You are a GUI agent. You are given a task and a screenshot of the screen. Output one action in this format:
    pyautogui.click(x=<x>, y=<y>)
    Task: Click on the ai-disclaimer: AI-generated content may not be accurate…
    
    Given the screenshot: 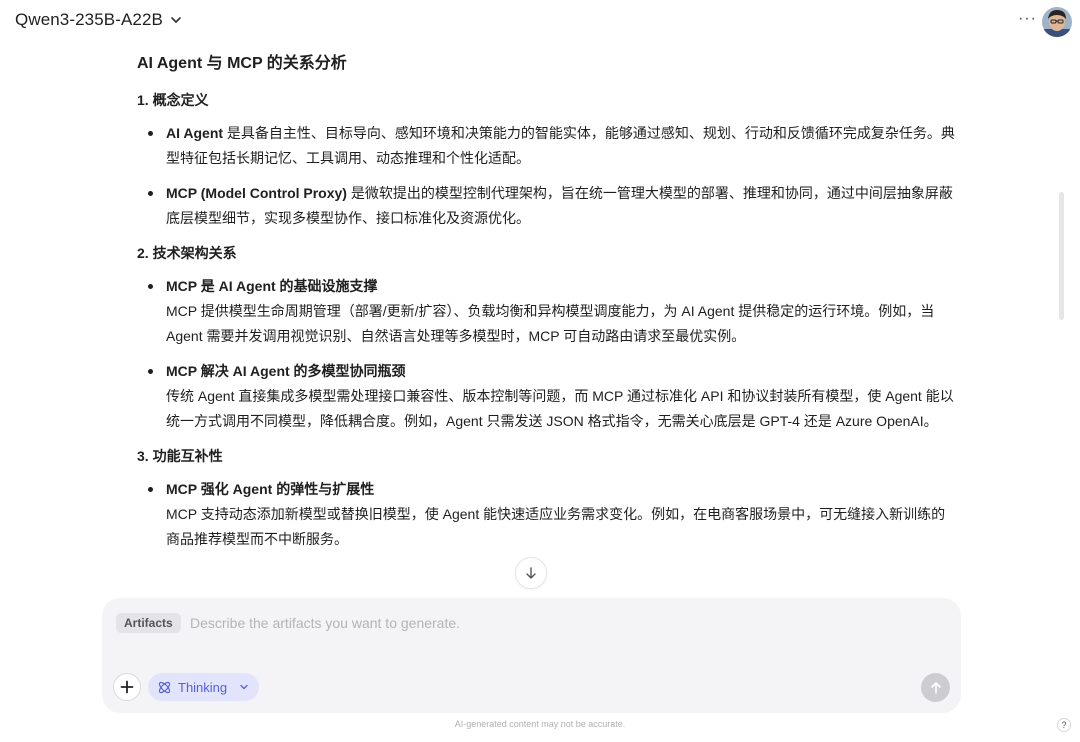 What is the action you would take?
    pyautogui.click(x=540, y=724)
    